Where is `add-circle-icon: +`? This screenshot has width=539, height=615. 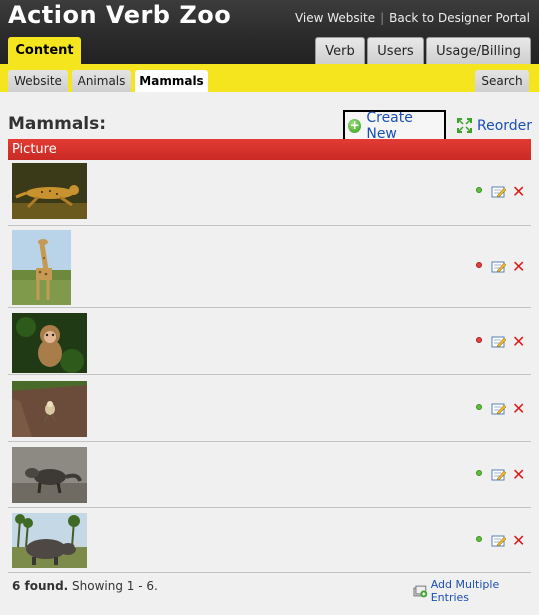 add-circle-icon: + is located at coordinates (355, 125).